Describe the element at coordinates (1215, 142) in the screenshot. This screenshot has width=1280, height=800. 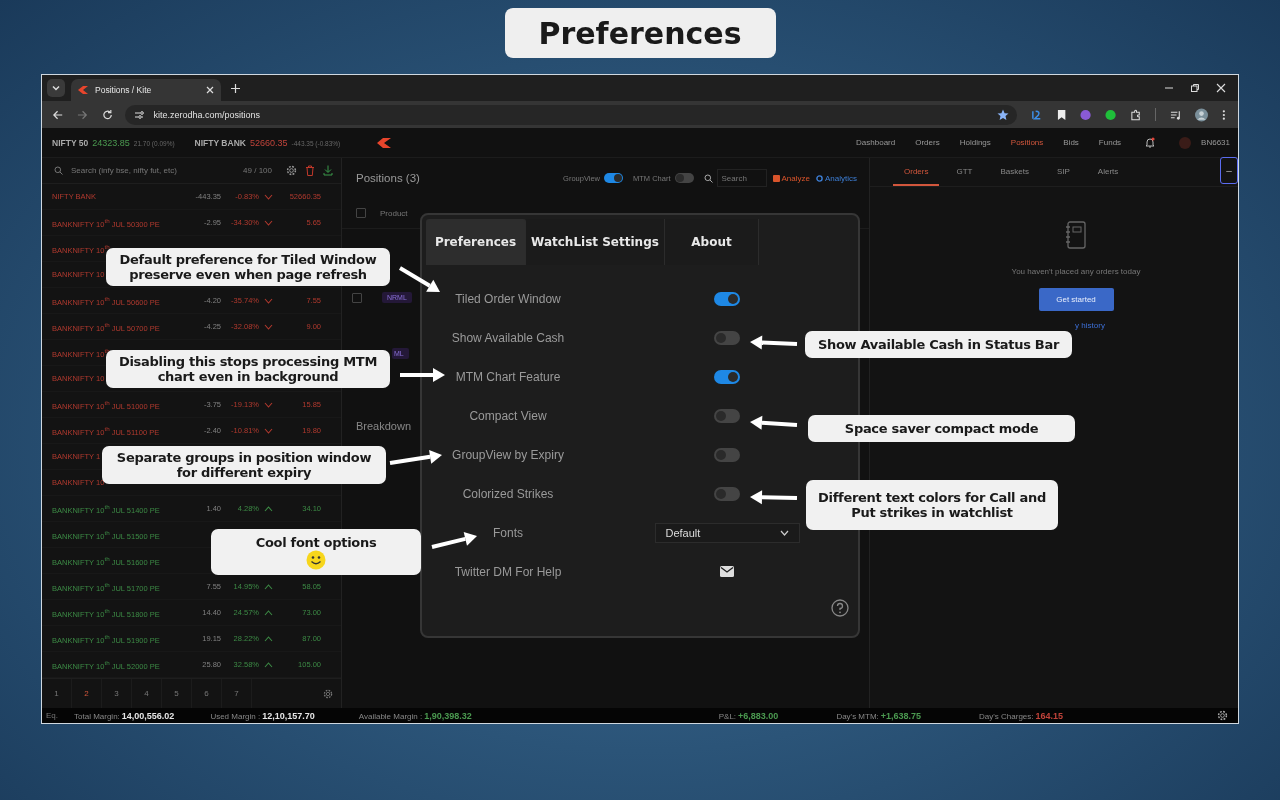
I see `user-id: BN6631` at that location.